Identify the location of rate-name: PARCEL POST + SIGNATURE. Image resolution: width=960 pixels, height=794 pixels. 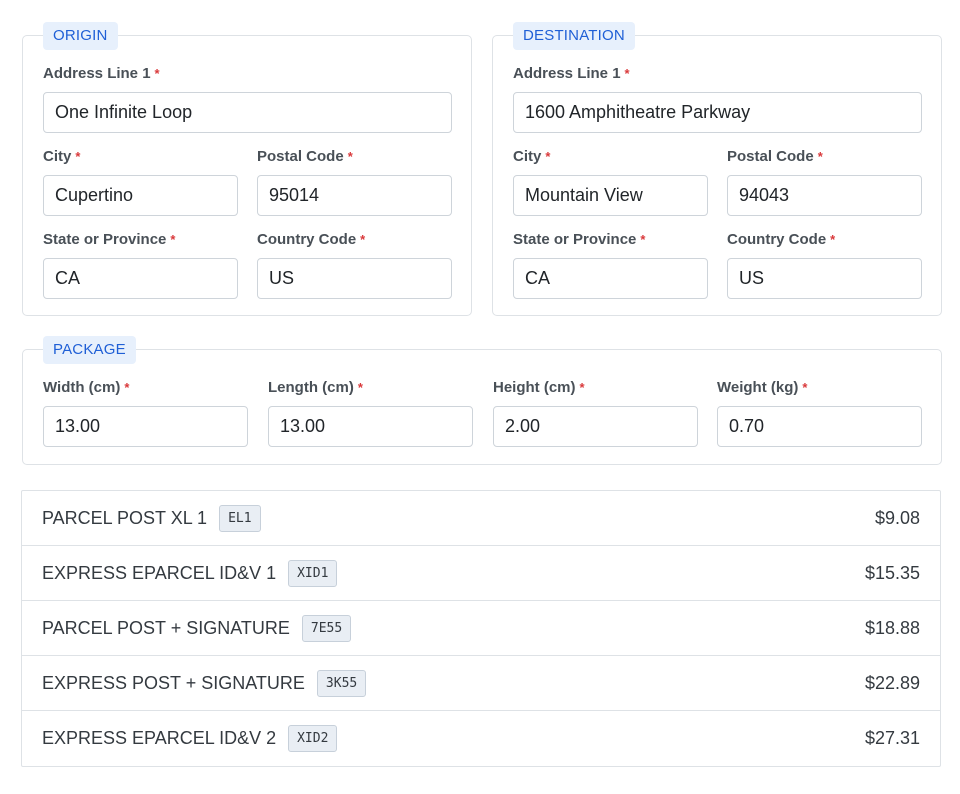
(166, 627).